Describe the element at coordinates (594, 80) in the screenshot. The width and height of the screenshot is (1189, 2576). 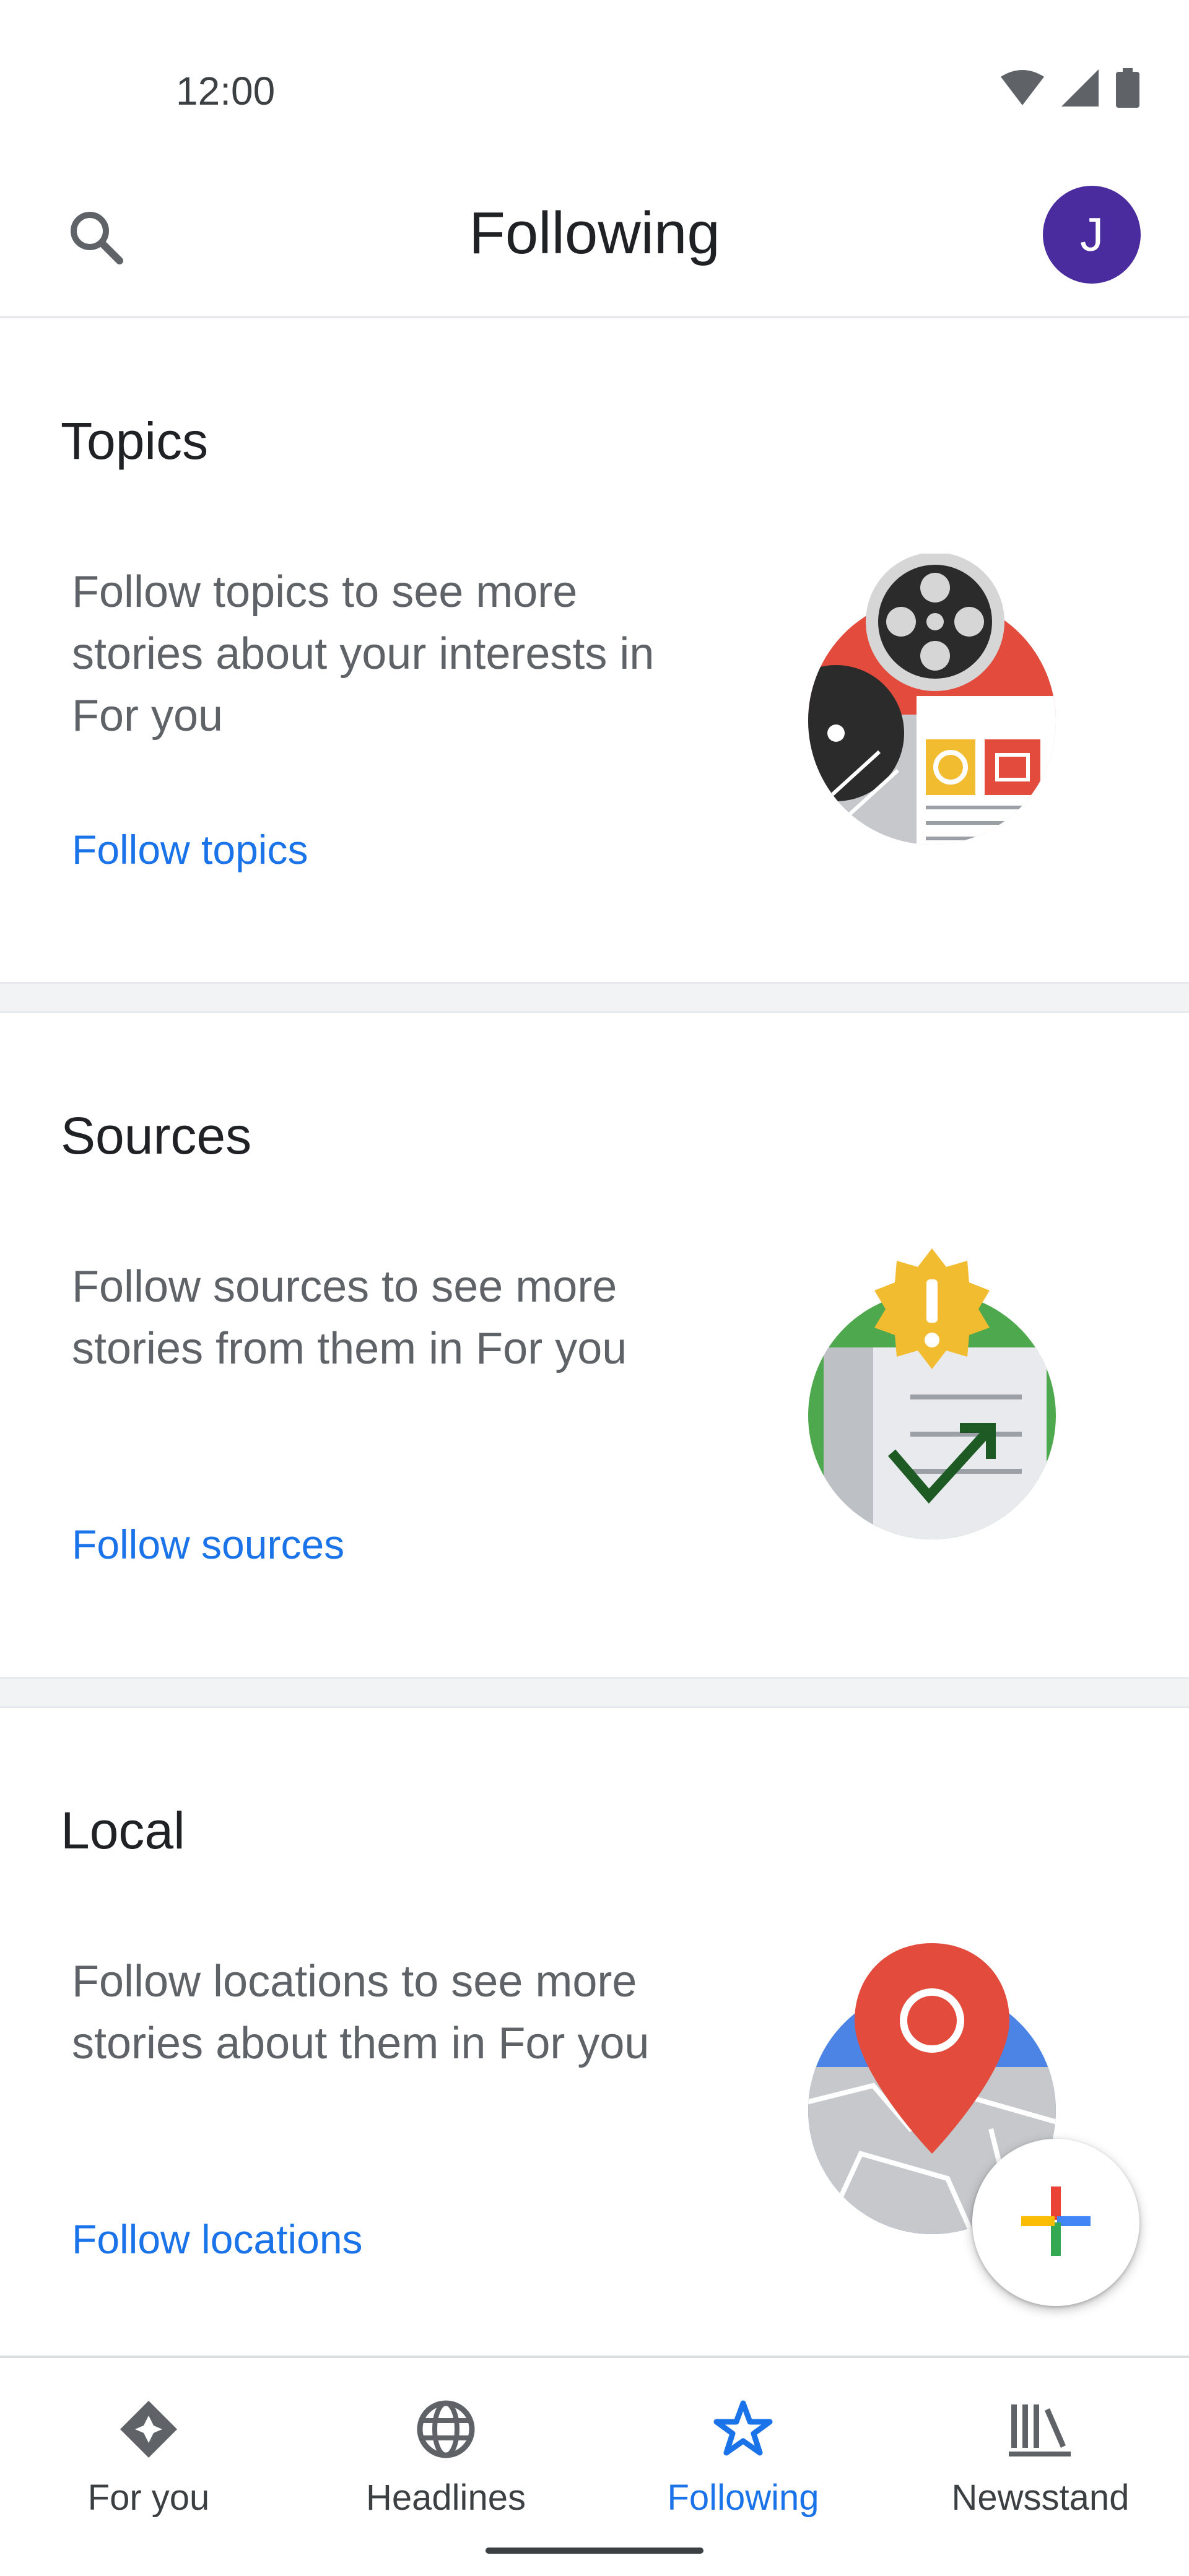
I see `status-bar: 12:00` at that location.